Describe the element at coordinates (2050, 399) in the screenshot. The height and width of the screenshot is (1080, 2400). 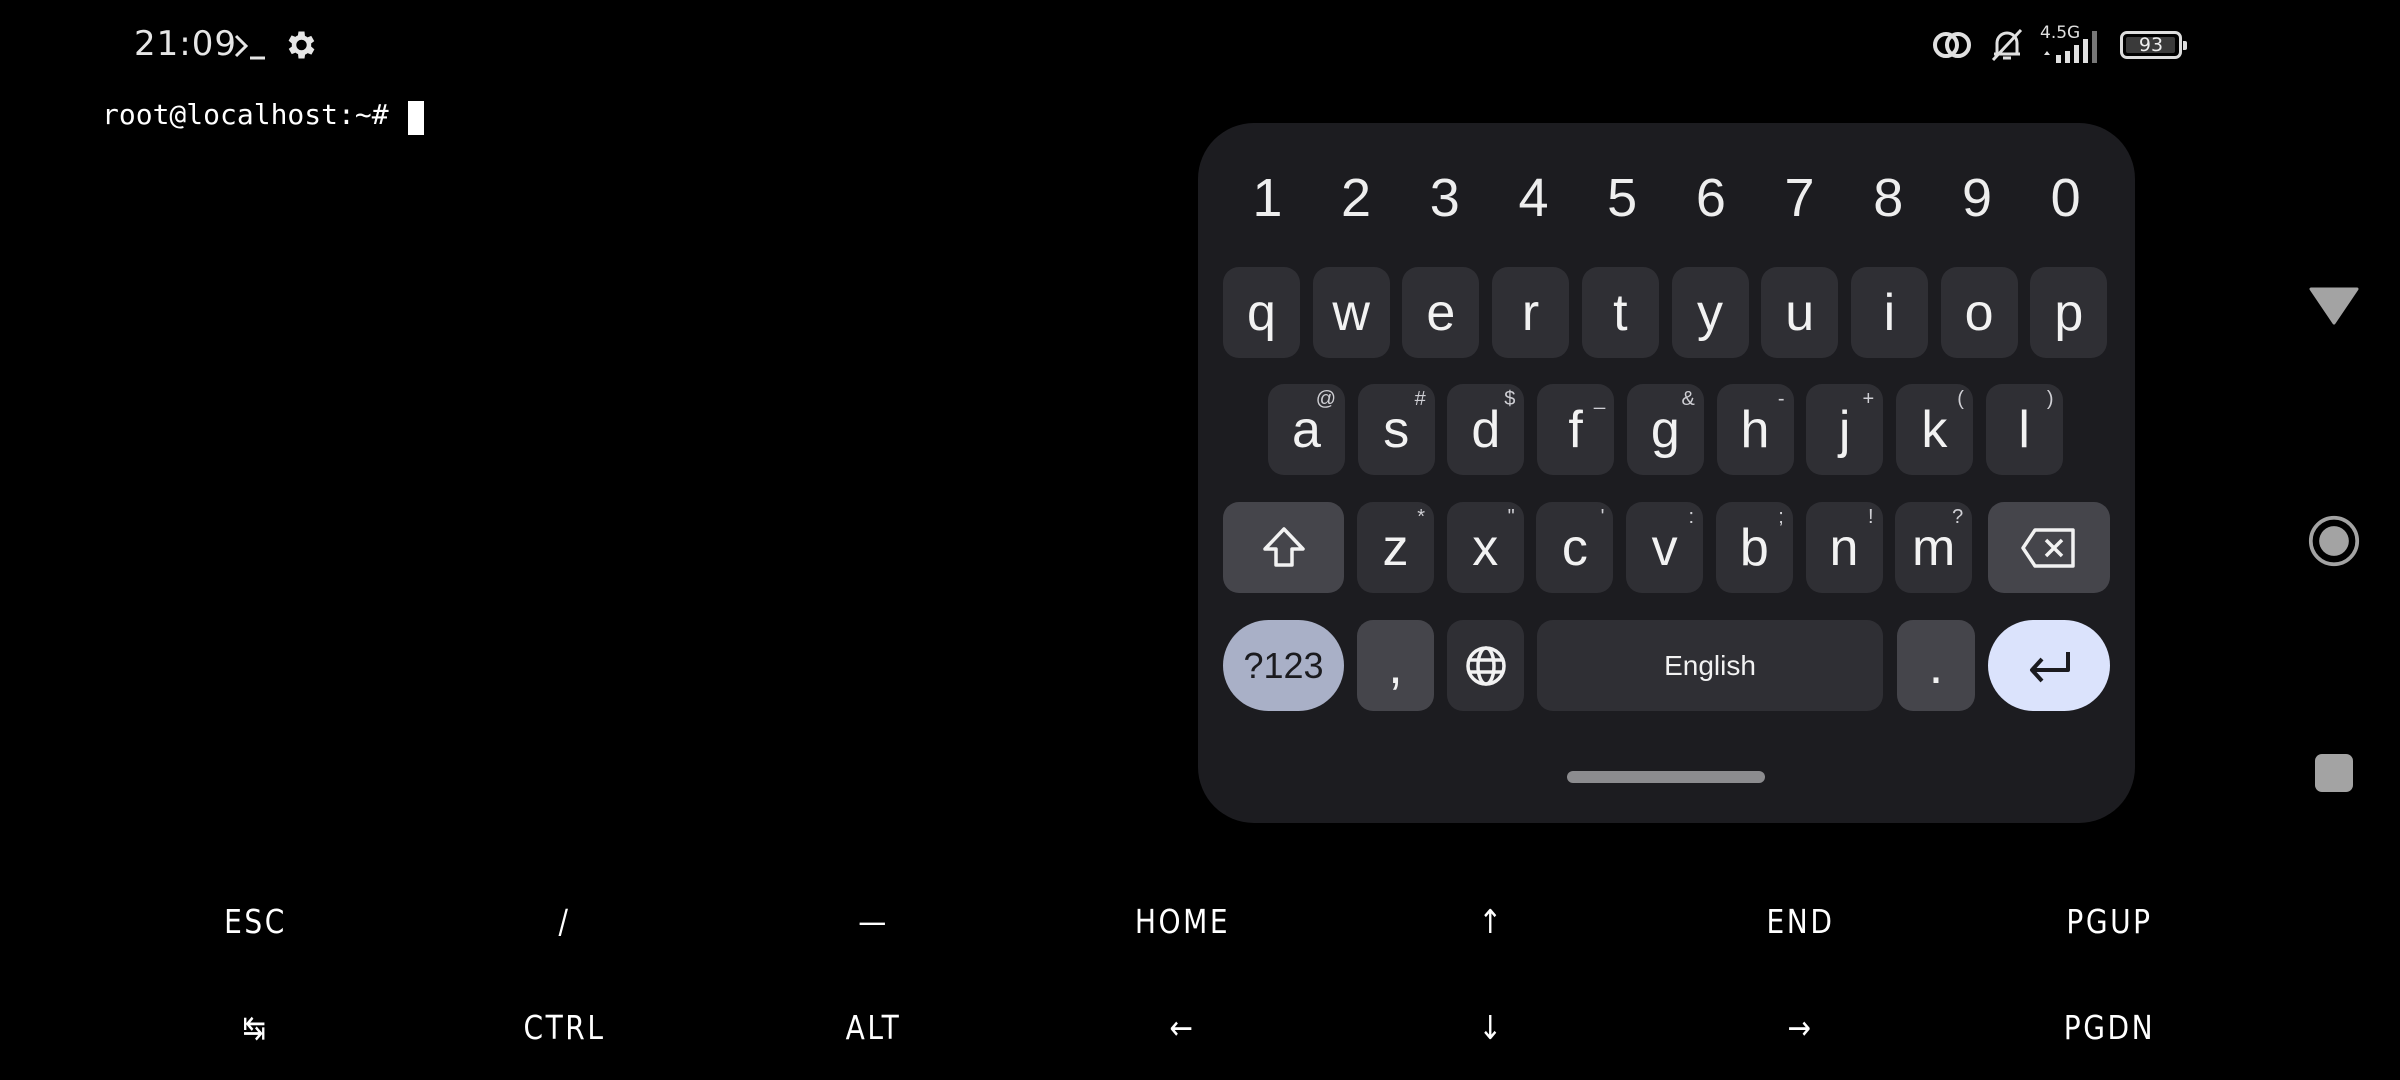
I see `key-alt-symbol: )` at that location.